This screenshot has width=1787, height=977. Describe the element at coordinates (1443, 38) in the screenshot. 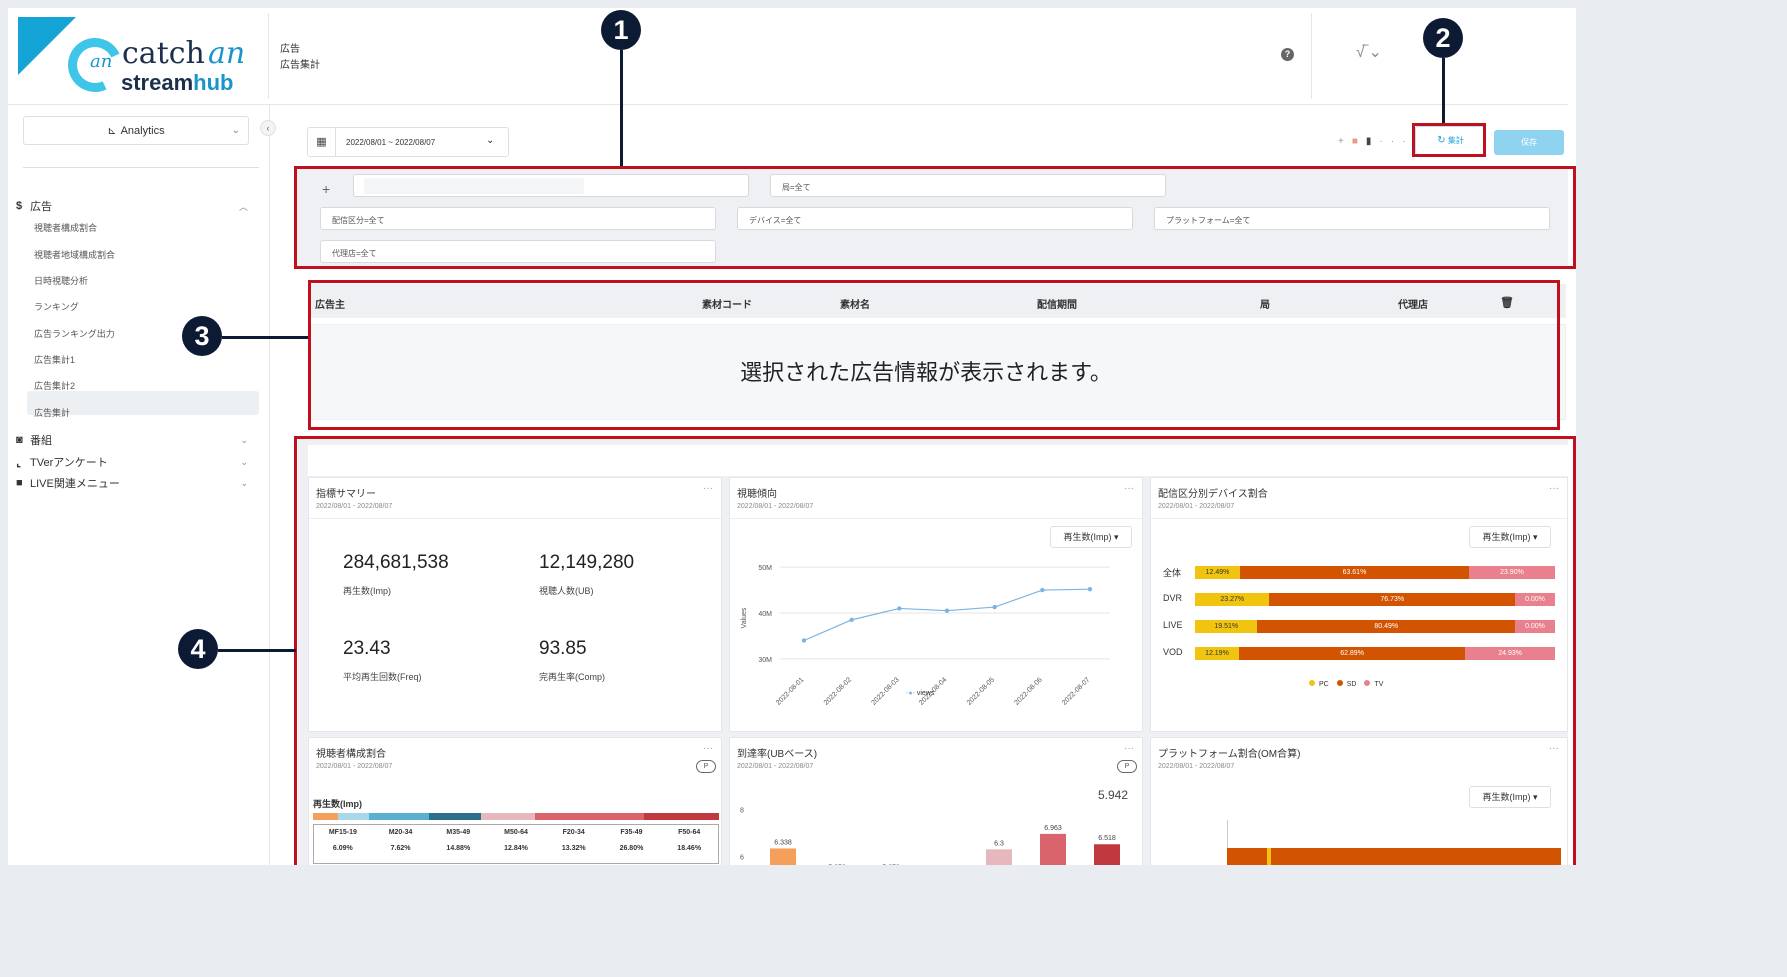

I see `annotation-number-2: 2` at that location.